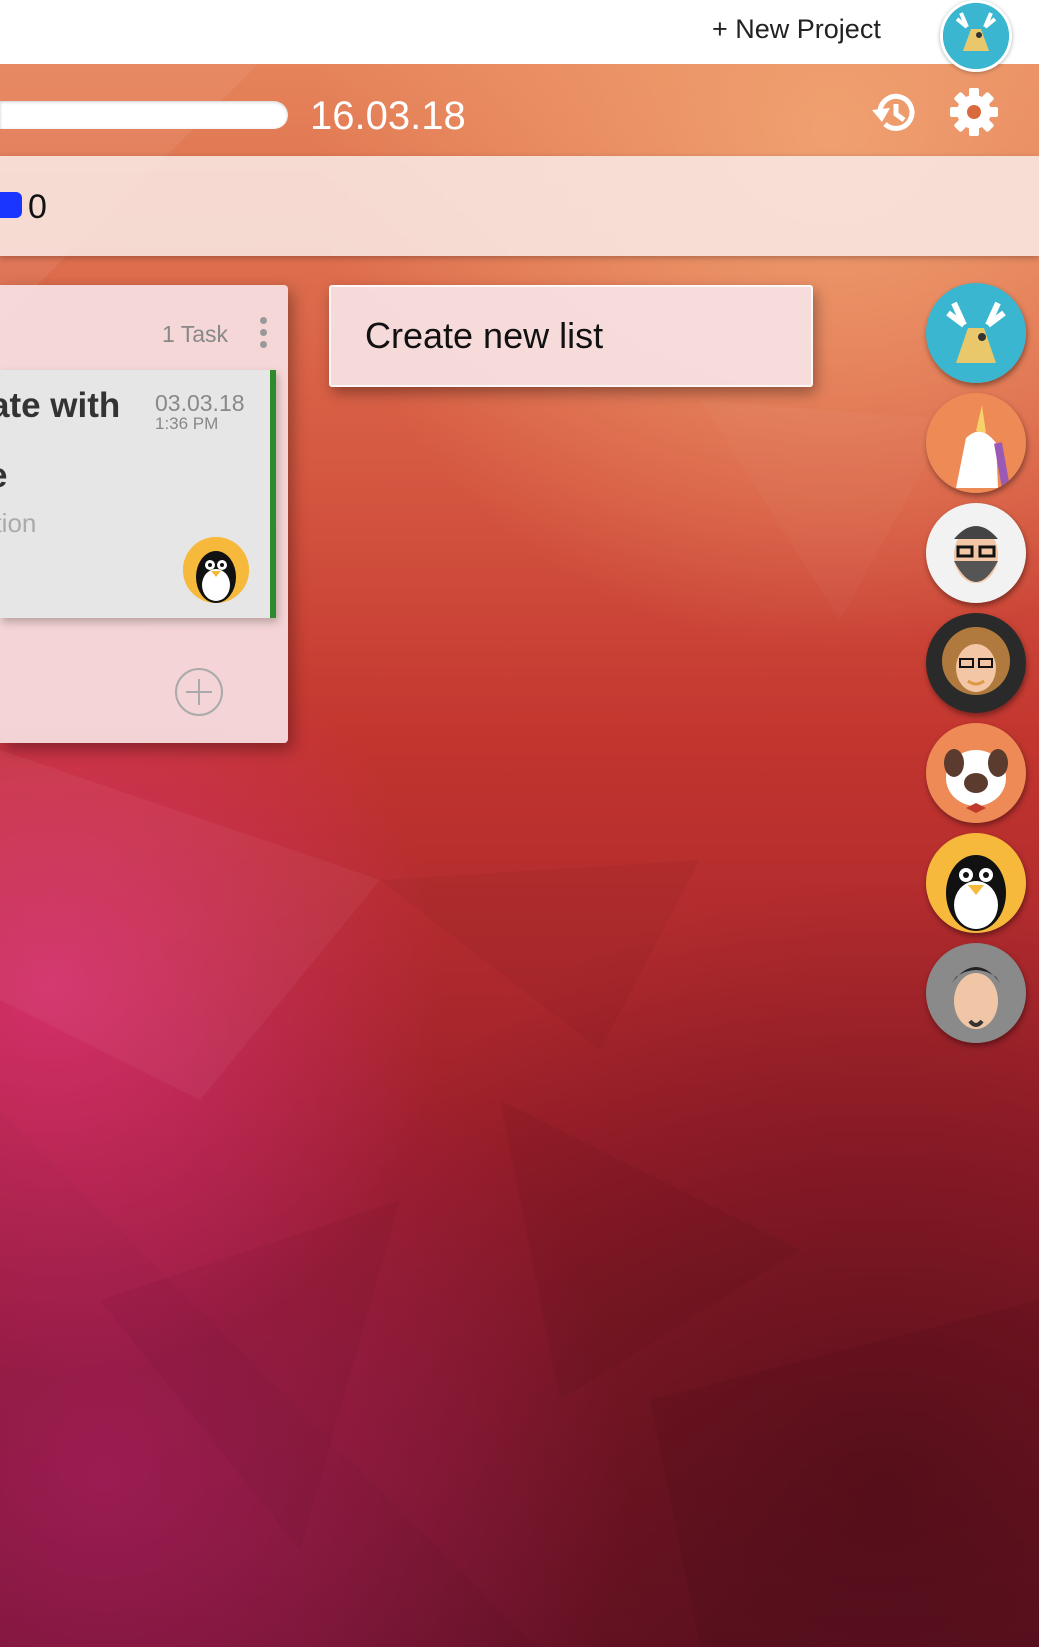 The image size is (1039, 1647). What do you see at coordinates (187, 423) in the screenshot?
I see `task-time: 1:36 PM` at bounding box center [187, 423].